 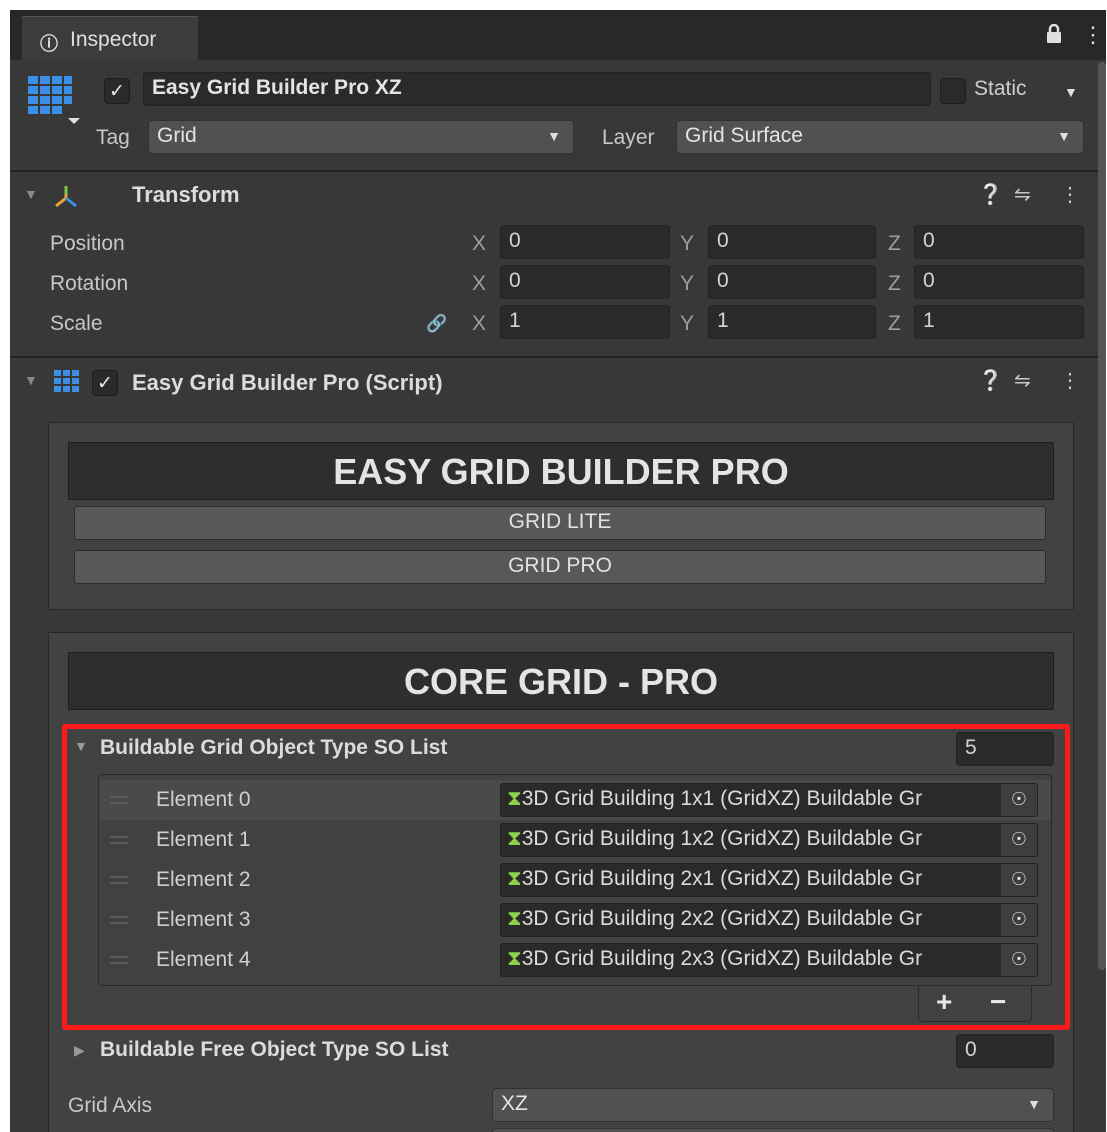 I want to click on rotation-y-field: 0, so click(x=792, y=282).